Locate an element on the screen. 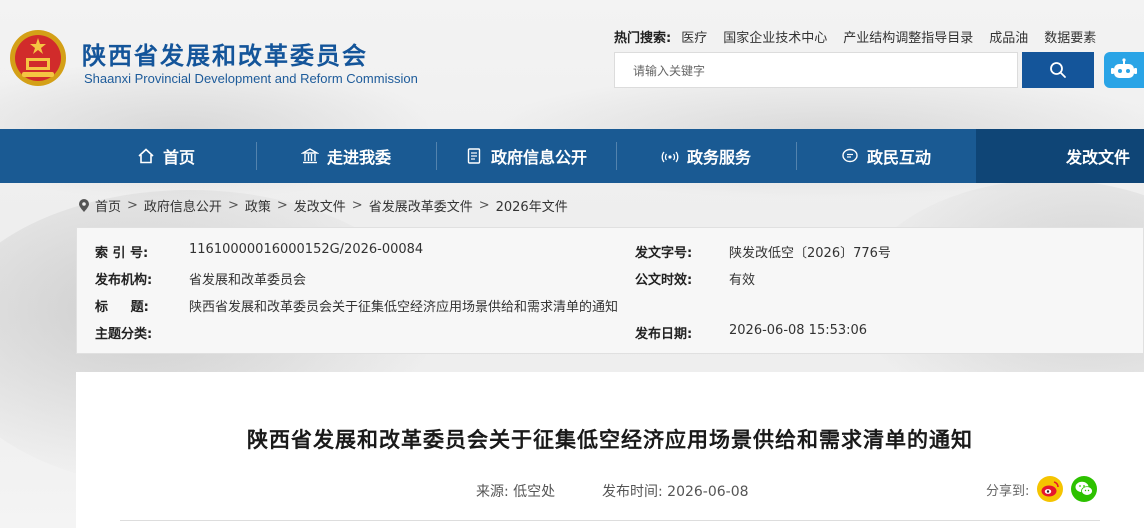 Image resolution: width=1144 pixels, height=528 pixels. nav-item-gov-info: 政府信息公开 is located at coordinates (526, 156).